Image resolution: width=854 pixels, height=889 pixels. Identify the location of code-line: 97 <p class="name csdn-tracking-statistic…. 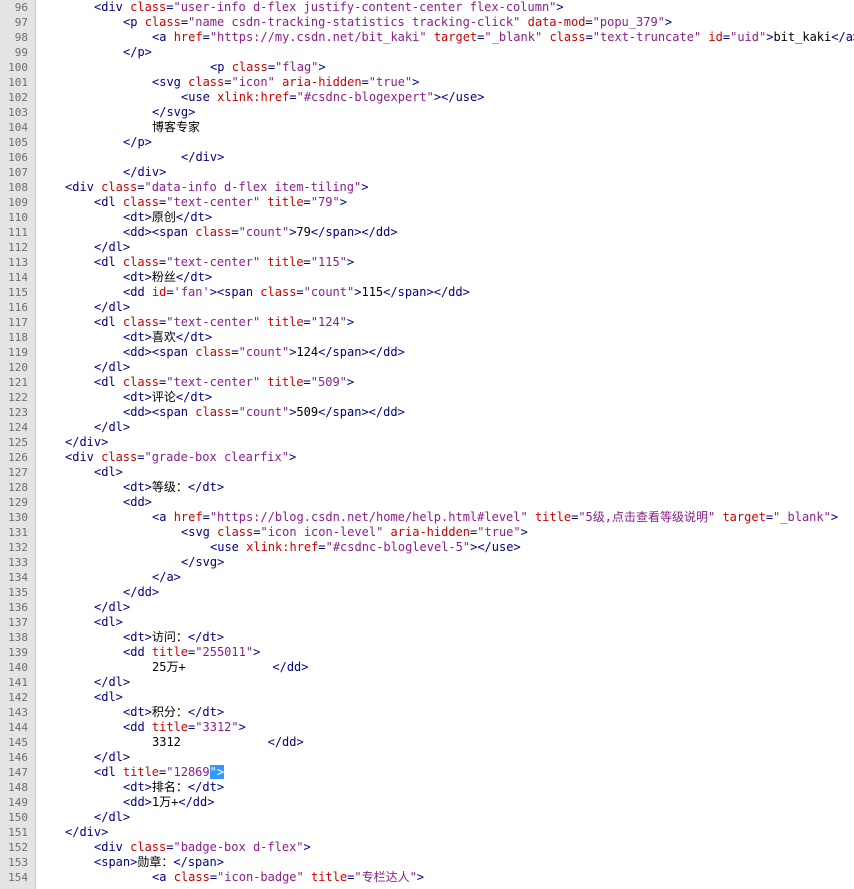
(427, 22).